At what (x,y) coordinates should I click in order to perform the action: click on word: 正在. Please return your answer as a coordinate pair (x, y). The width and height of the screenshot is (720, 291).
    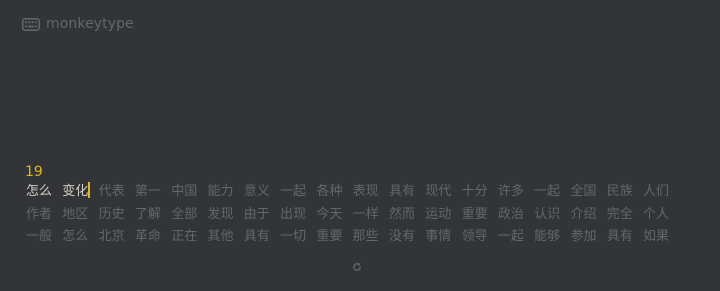
    Looking at the image, I should click on (184, 236).